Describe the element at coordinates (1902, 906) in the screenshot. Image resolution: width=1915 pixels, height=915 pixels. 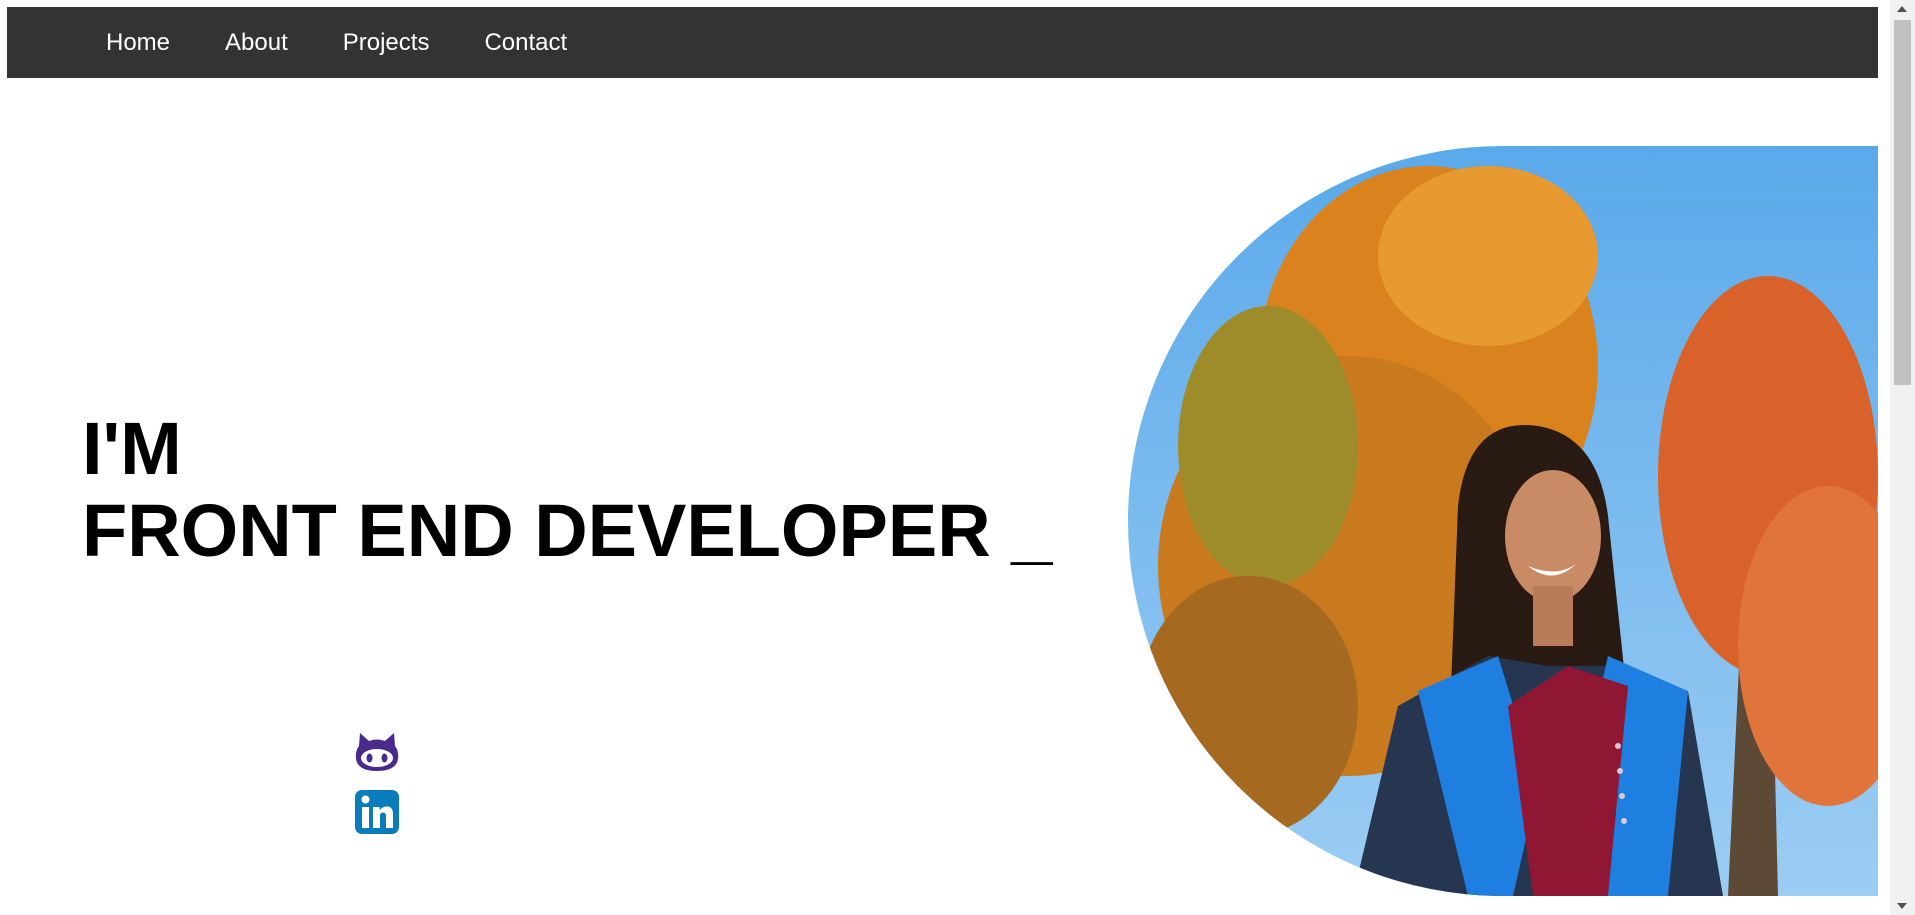
I see `scroll-down-arrow-icon` at that location.